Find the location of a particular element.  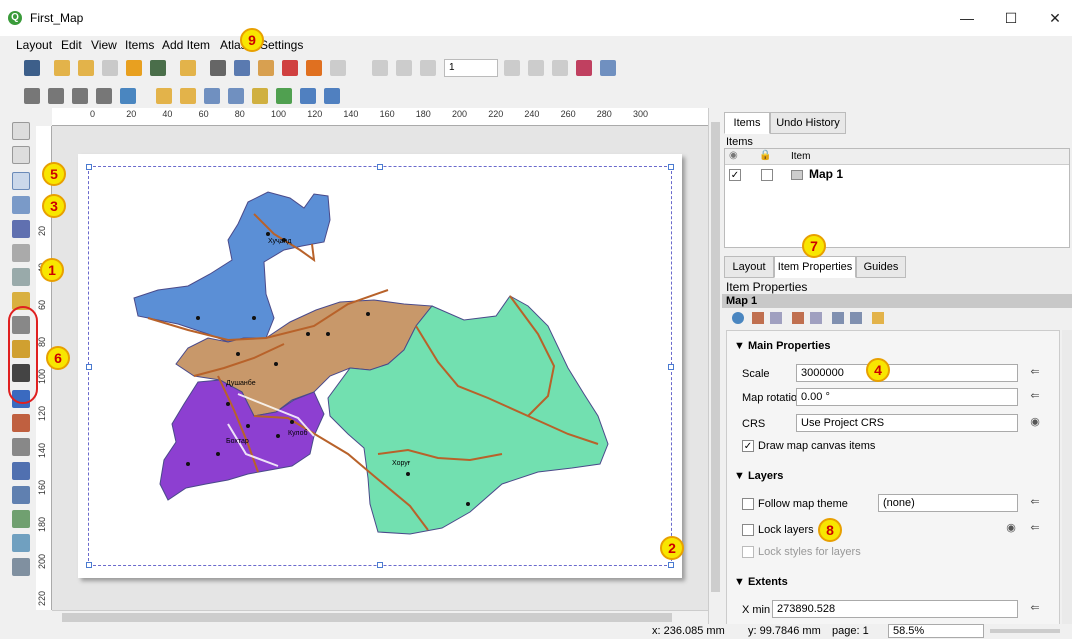

new-layout-icon is located at coordinates (62, 68).